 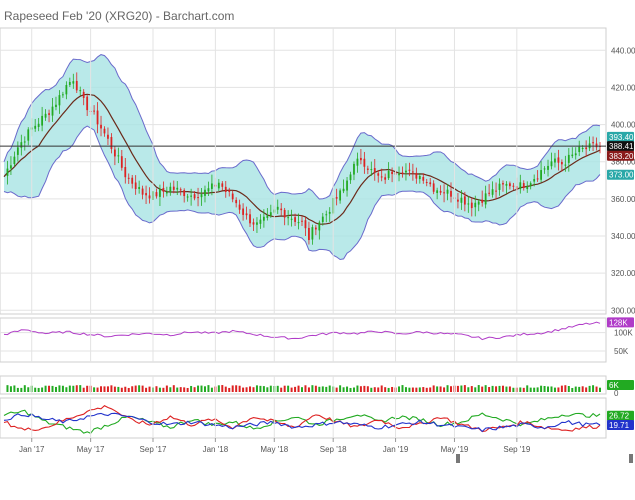 I want to click on value-badge: 393.40, so click(x=620, y=136).